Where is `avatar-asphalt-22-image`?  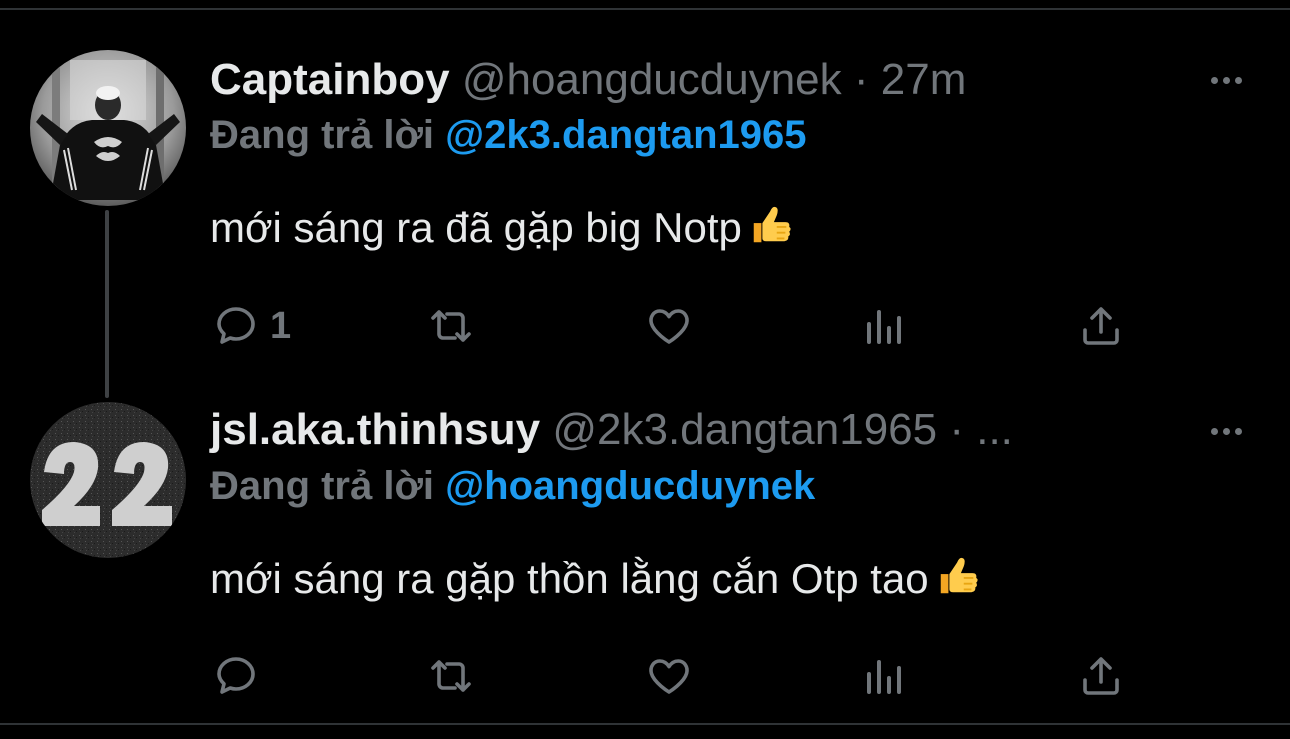
avatar-asphalt-22-image is located at coordinates (108, 480).